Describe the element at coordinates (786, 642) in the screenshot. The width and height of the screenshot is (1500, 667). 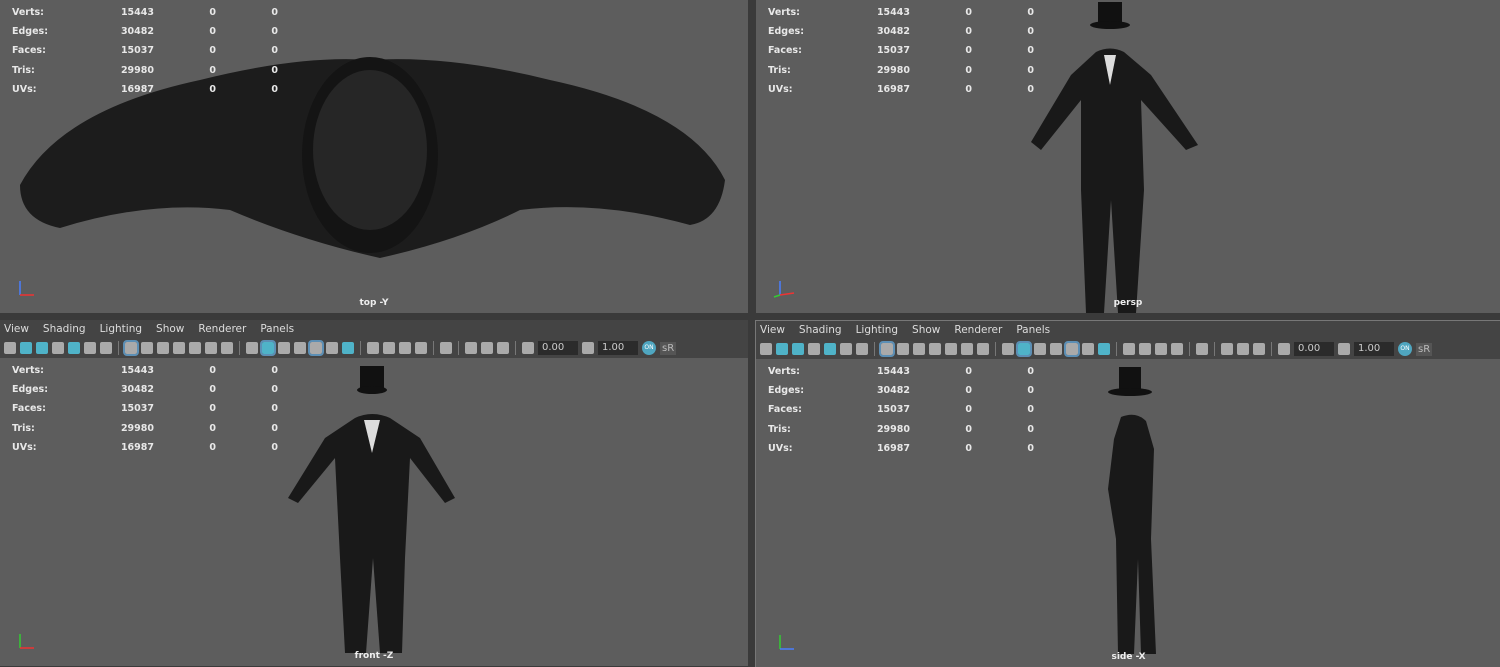
I see `axis-gizmo-icon` at that location.